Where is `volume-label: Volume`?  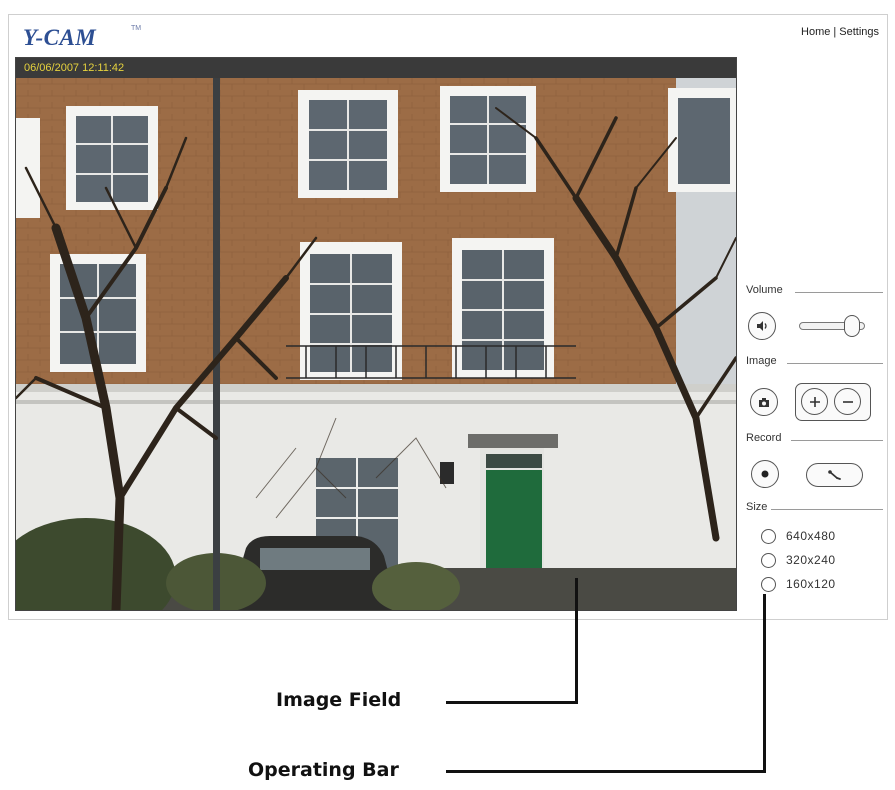
volume-label: Volume is located at coordinates (764, 290).